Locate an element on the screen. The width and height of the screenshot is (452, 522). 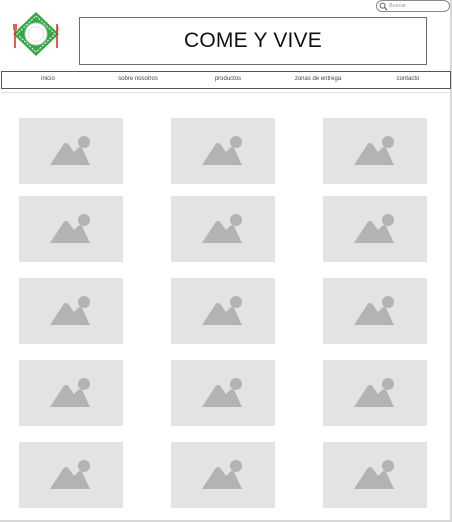
nav-item-zonas-de-entrega: zonas de entrega is located at coordinates (318, 79).